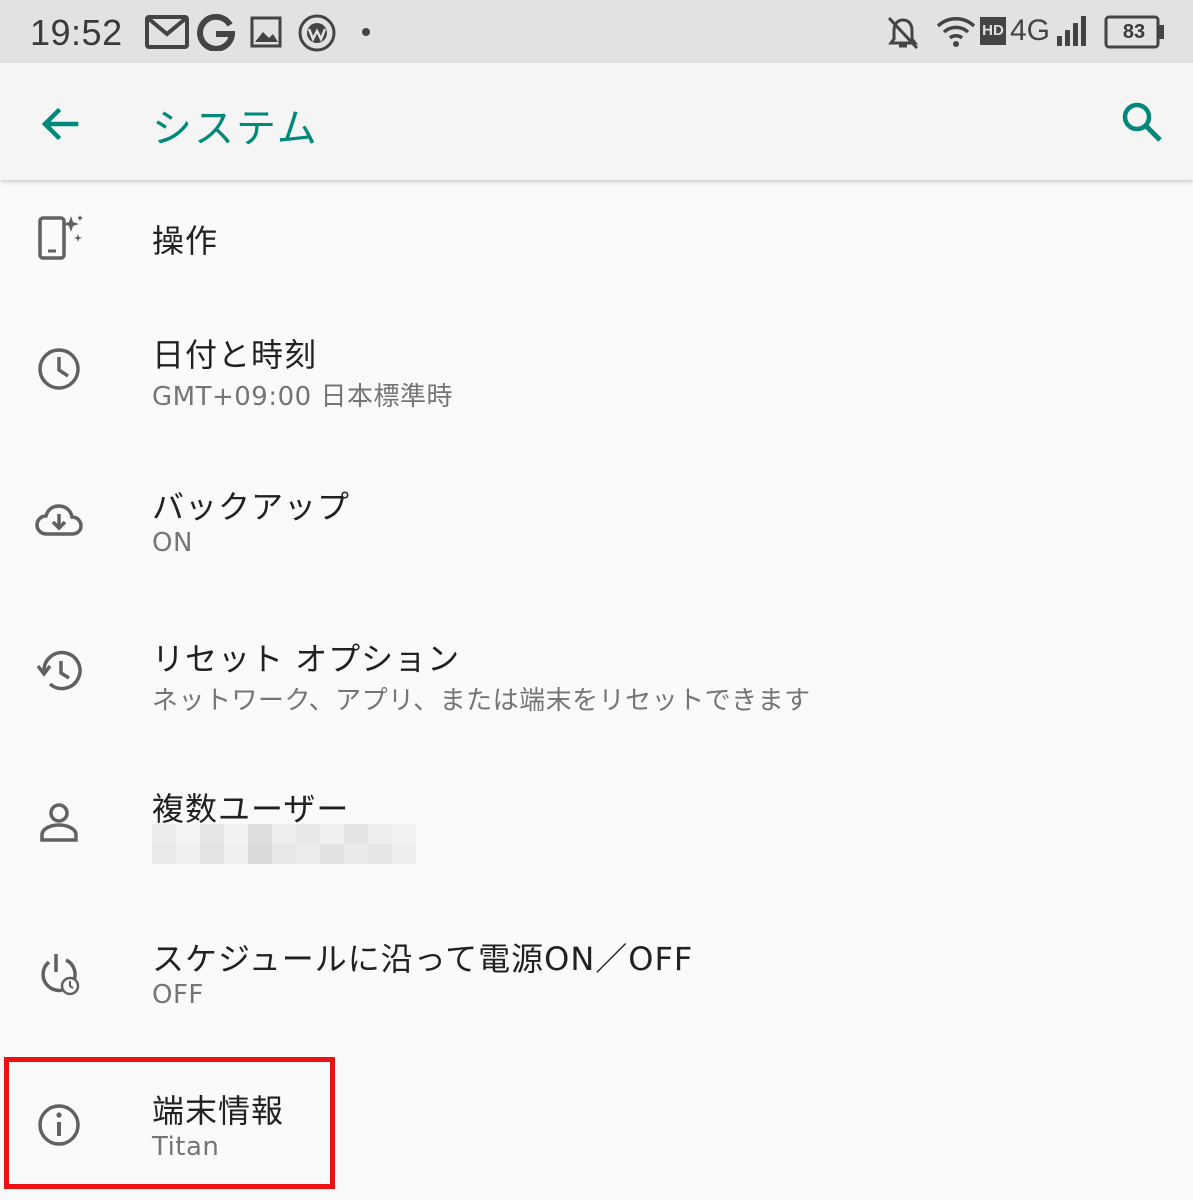 This screenshot has width=1193, height=1200. I want to click on obscured-subtitle, so click(284, 844).